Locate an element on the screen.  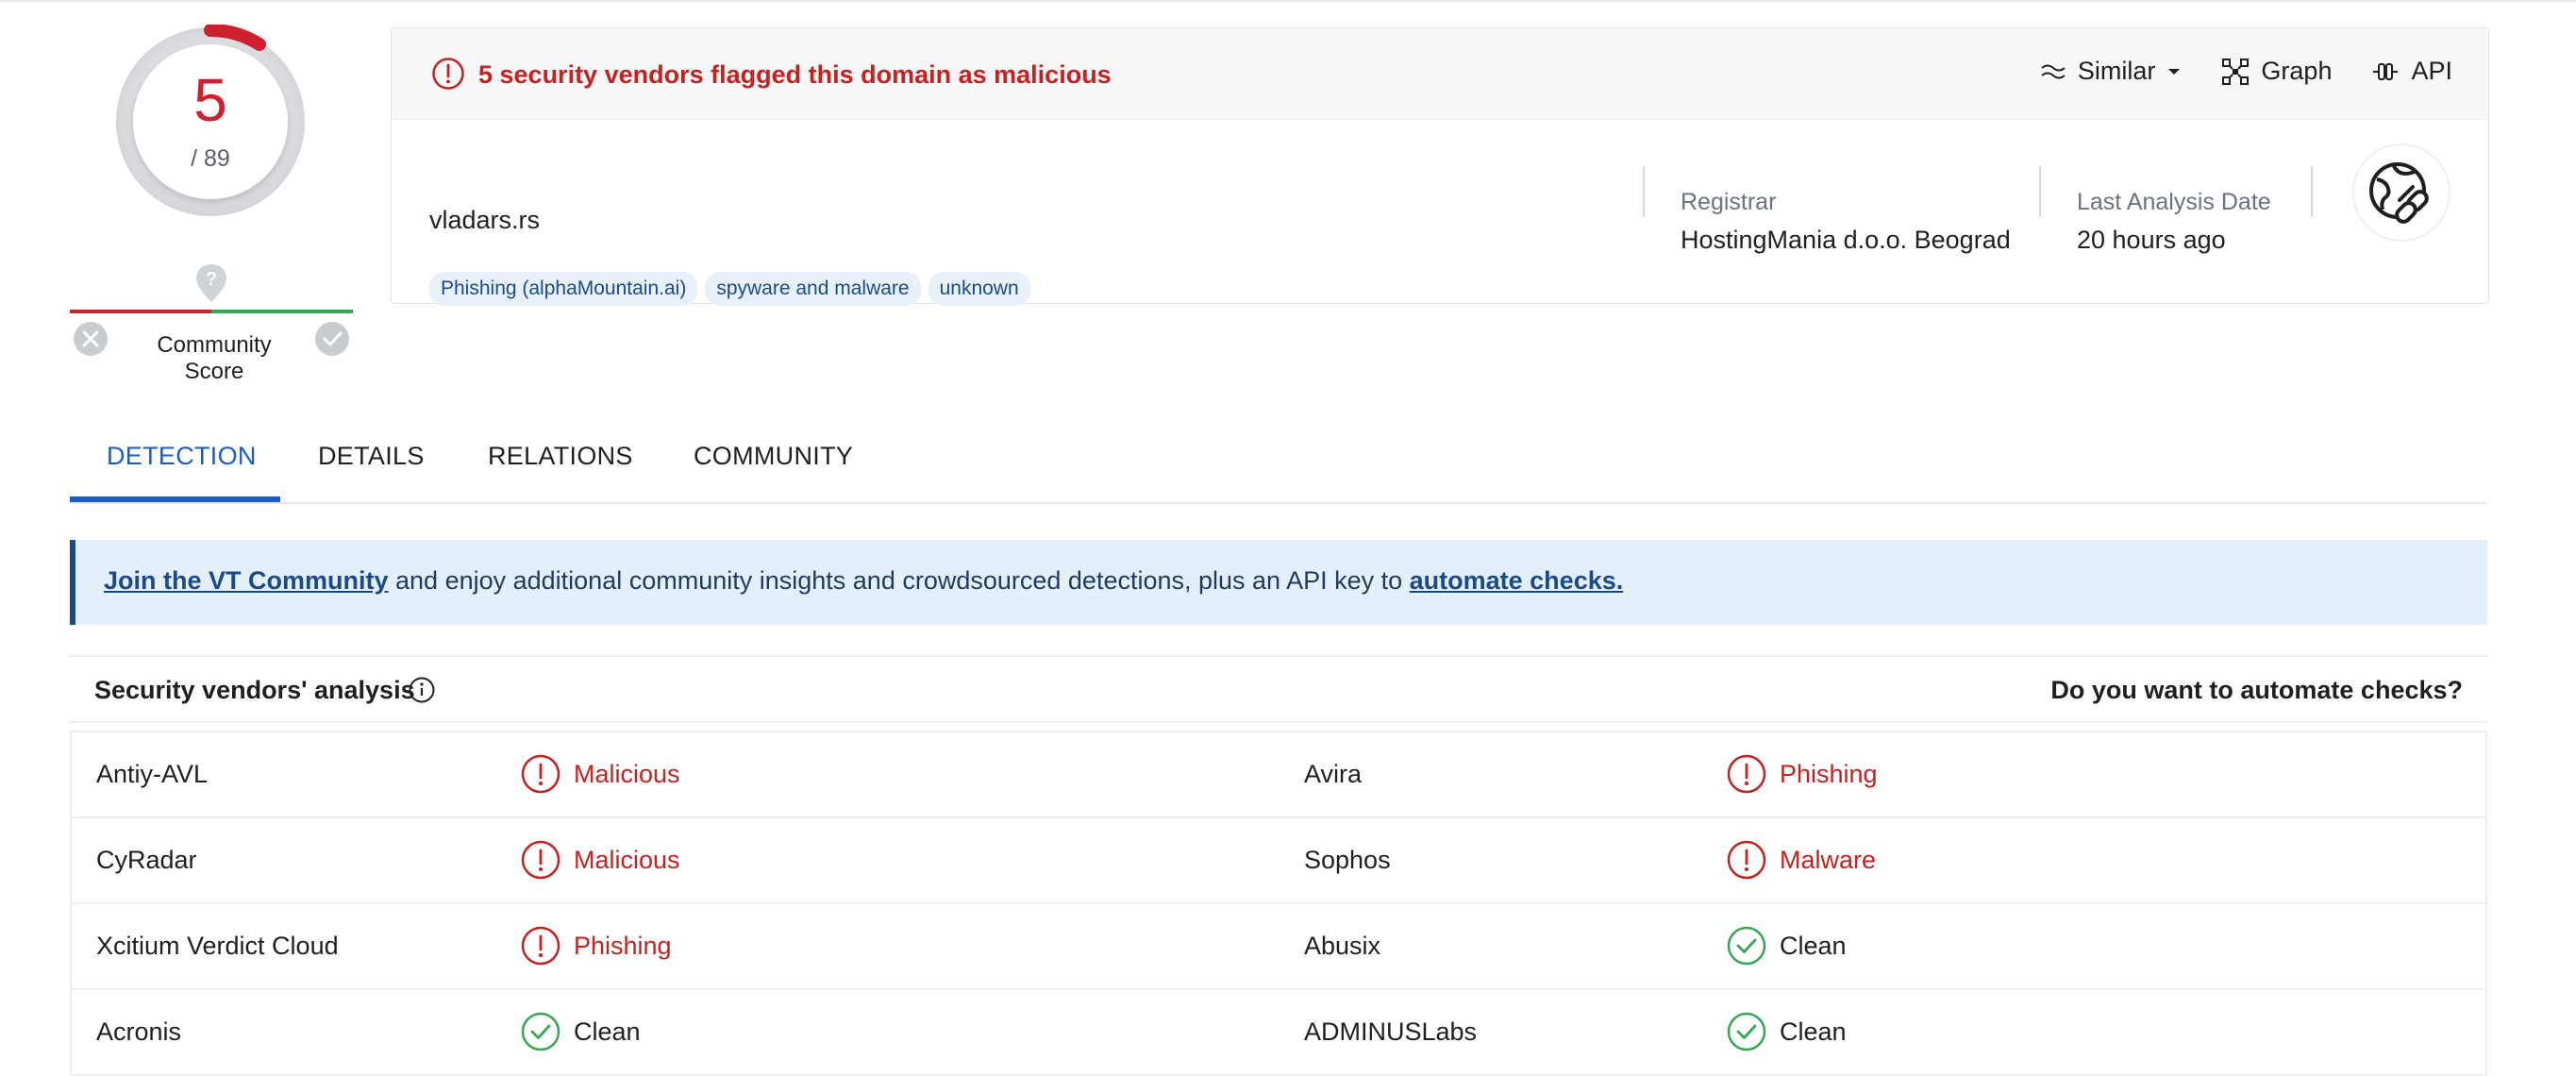
action-toolbar: Similar Graph API is located at coordinates (2246, 71).